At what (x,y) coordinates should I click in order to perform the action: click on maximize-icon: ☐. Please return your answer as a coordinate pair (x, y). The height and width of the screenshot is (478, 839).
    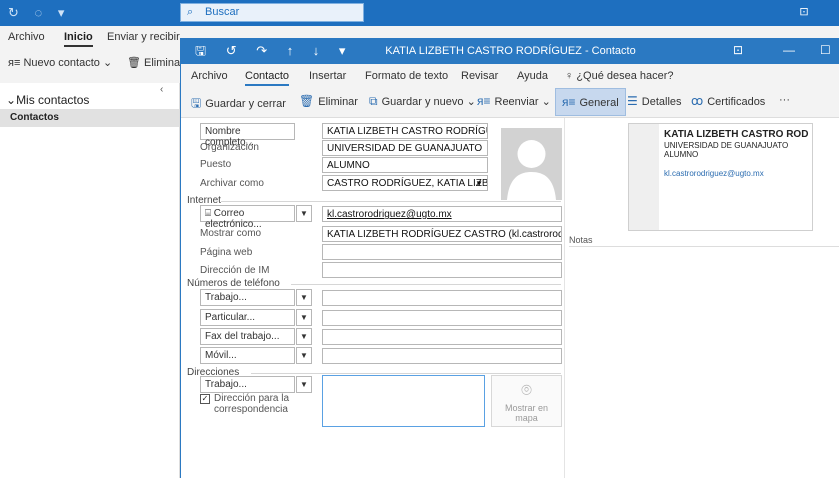
    Looking at the image, I should click on (825, 50).